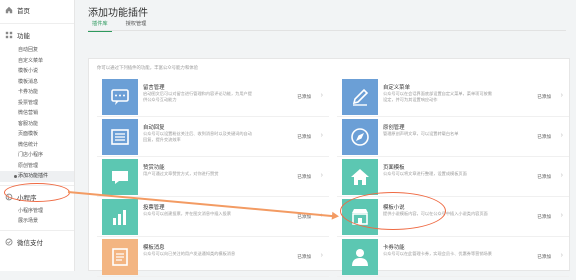 The height and width of the screenshot is (280, 576). I want to click on plugin-card-template-msg: 模板消息 公众号可以向已关注的用户发送通知类的模板消息 已添加 ›, so click(213, 257).